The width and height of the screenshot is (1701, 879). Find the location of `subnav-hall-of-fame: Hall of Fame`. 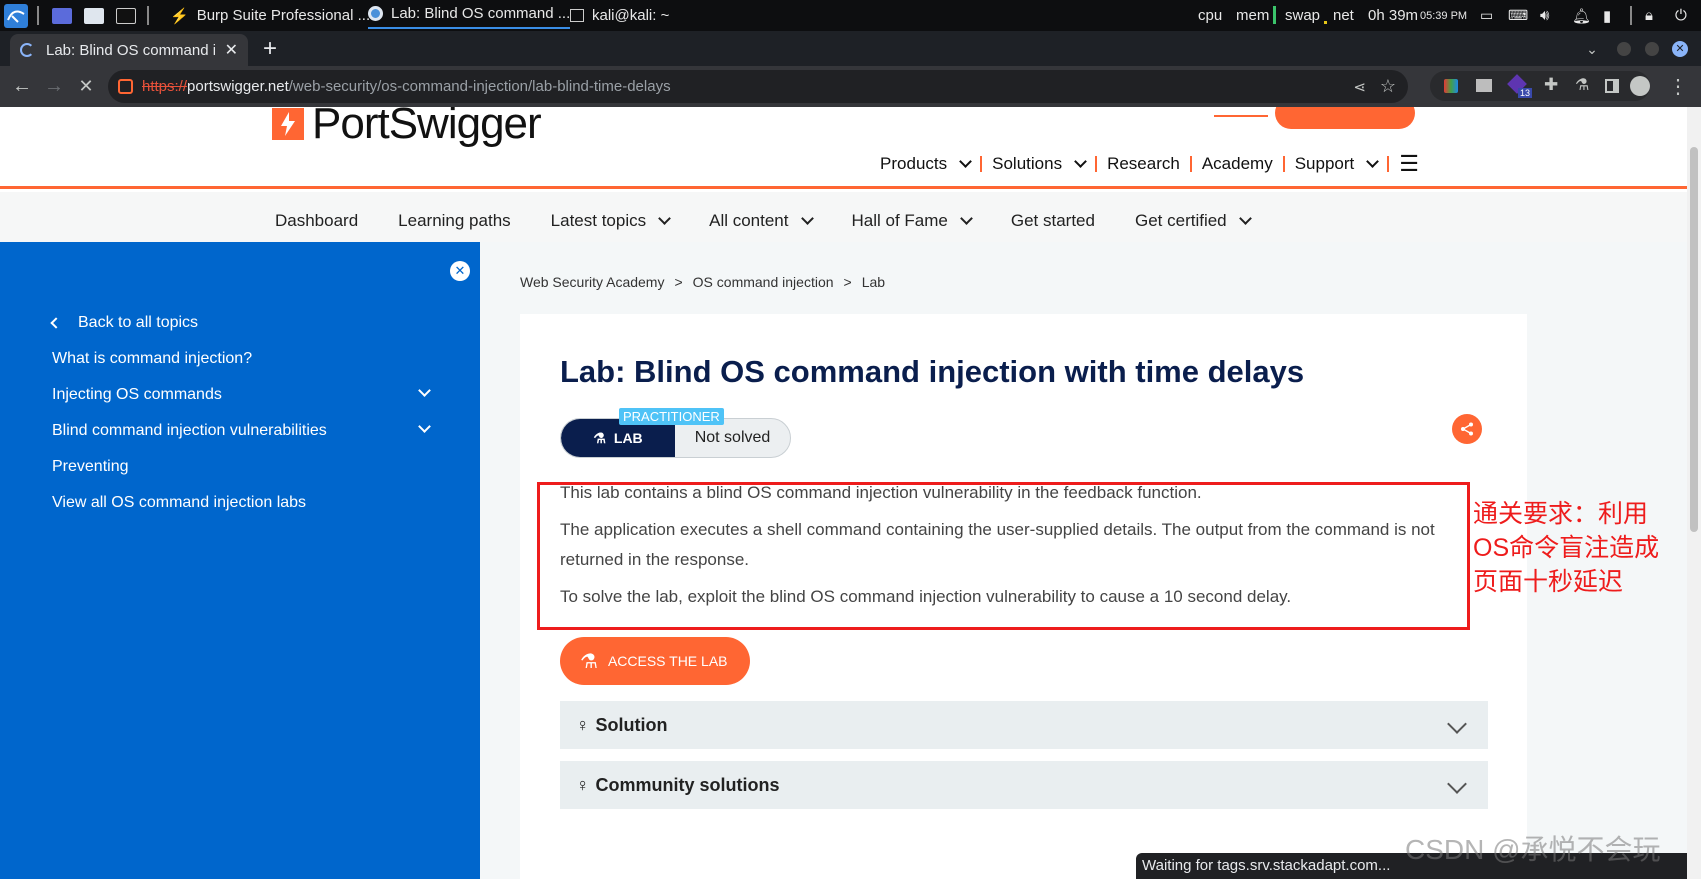

subnav-hall-of-fame: Hall of Fame is located at coordinates (912, 221).